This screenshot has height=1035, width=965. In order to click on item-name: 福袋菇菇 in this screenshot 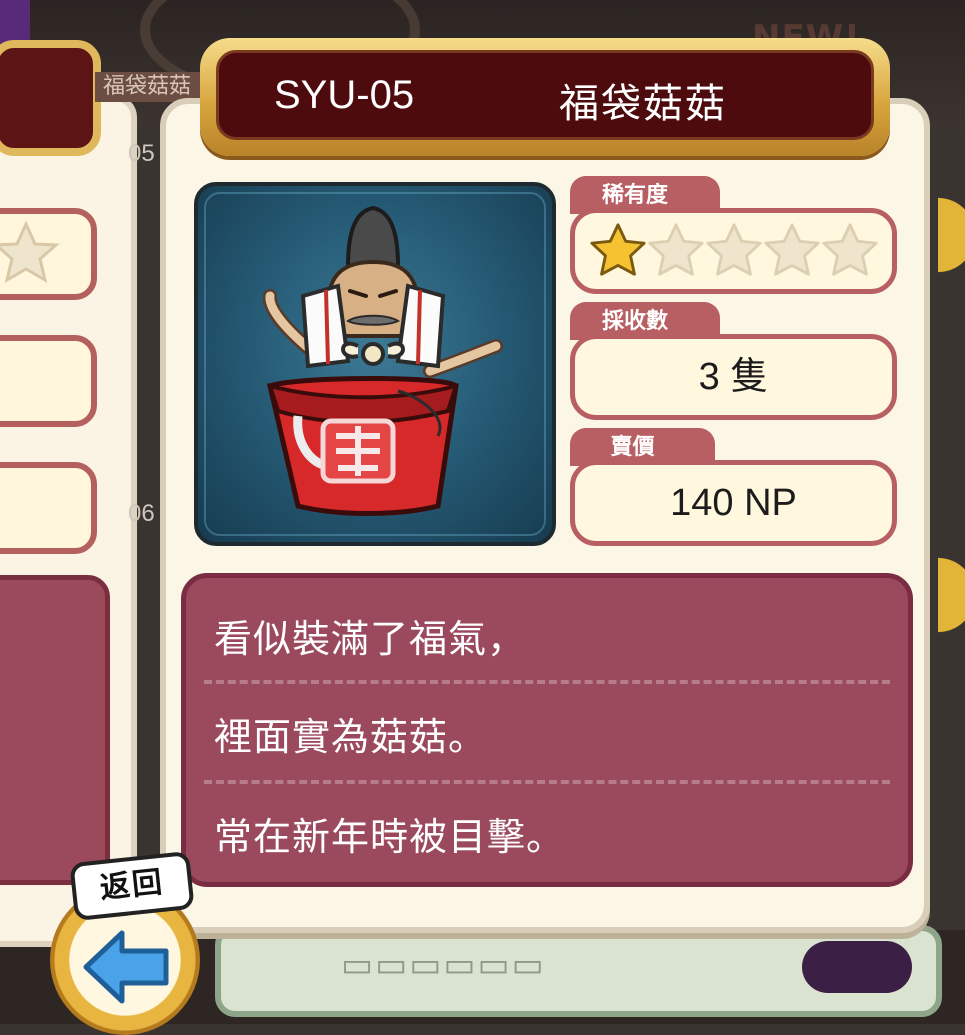, I will do `click(643, 104)`.